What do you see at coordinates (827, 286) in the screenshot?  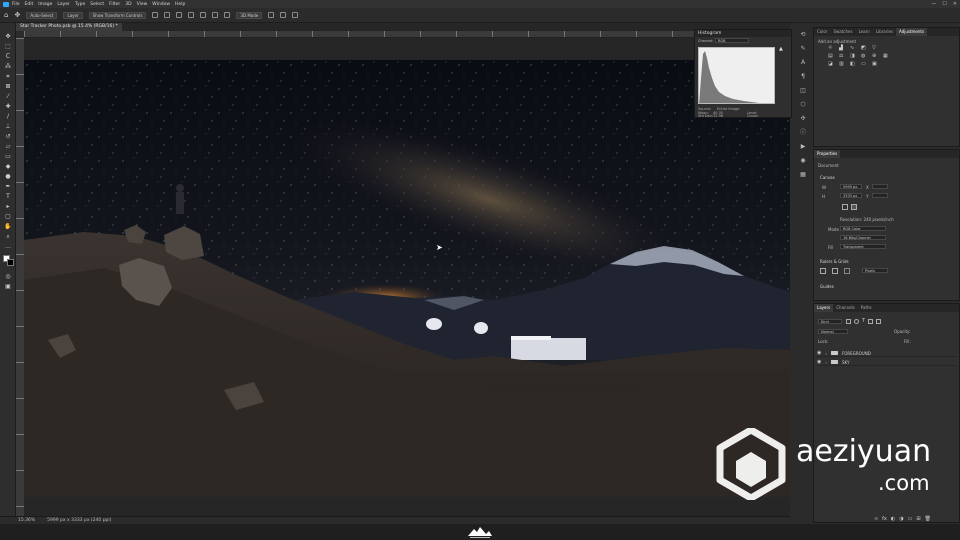 I see `guides-title: Guides` at bounding box center [827, 286].